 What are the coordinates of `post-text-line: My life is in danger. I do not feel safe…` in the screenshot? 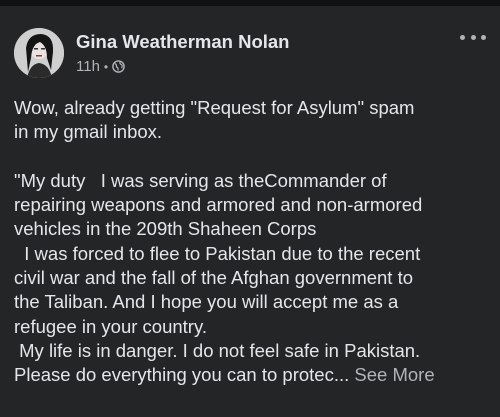 It's located at (217, 350).